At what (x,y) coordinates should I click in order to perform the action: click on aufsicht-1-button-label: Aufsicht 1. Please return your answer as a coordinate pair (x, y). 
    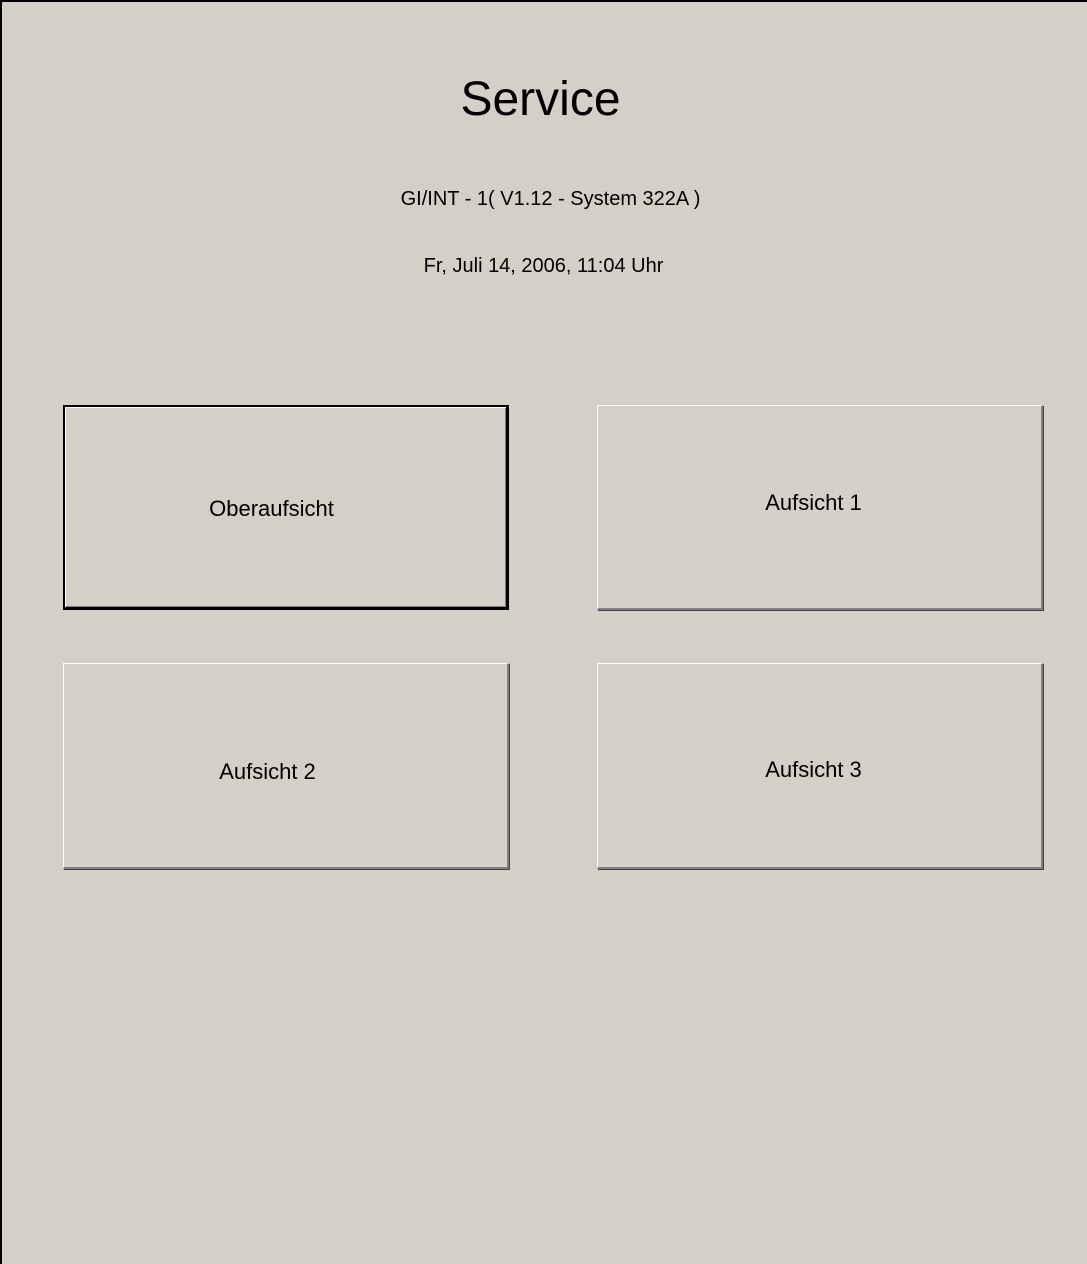
    Looking at the image, I should click on (813, 502).